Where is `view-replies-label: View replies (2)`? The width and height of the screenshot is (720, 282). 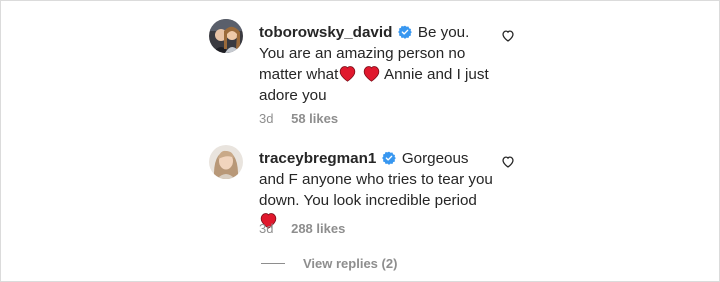 view-replies-label: View replies (2) is located at coordinates (350, 263).